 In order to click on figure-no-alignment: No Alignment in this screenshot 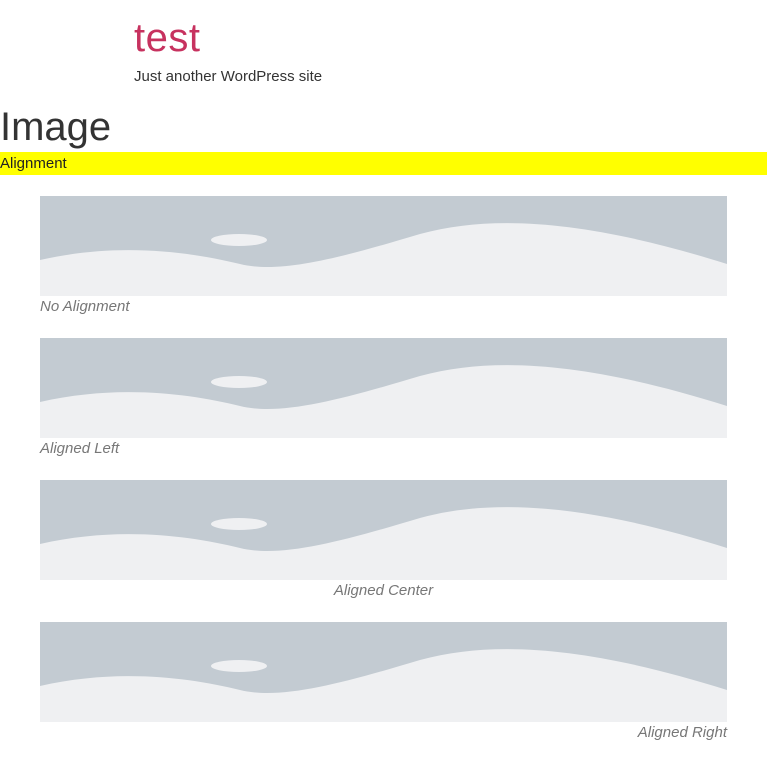, I will do `click(383, 256)`.